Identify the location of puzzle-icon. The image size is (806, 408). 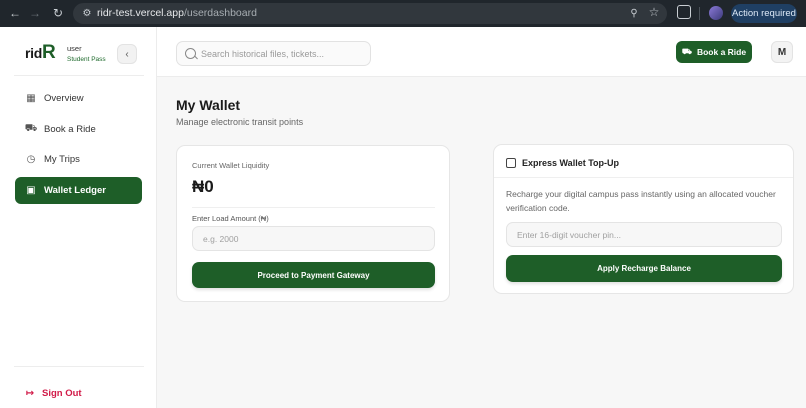
(684, 12).